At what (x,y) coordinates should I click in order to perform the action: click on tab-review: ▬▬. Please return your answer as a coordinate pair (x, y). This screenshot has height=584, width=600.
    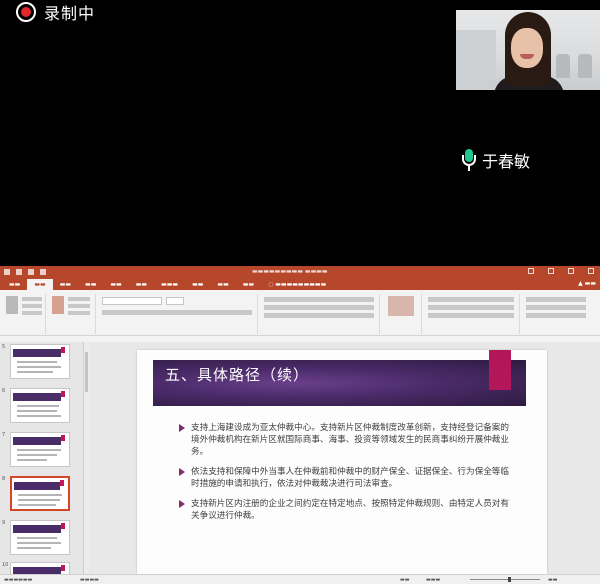
    Looking at the image, I should click on (197, 284).